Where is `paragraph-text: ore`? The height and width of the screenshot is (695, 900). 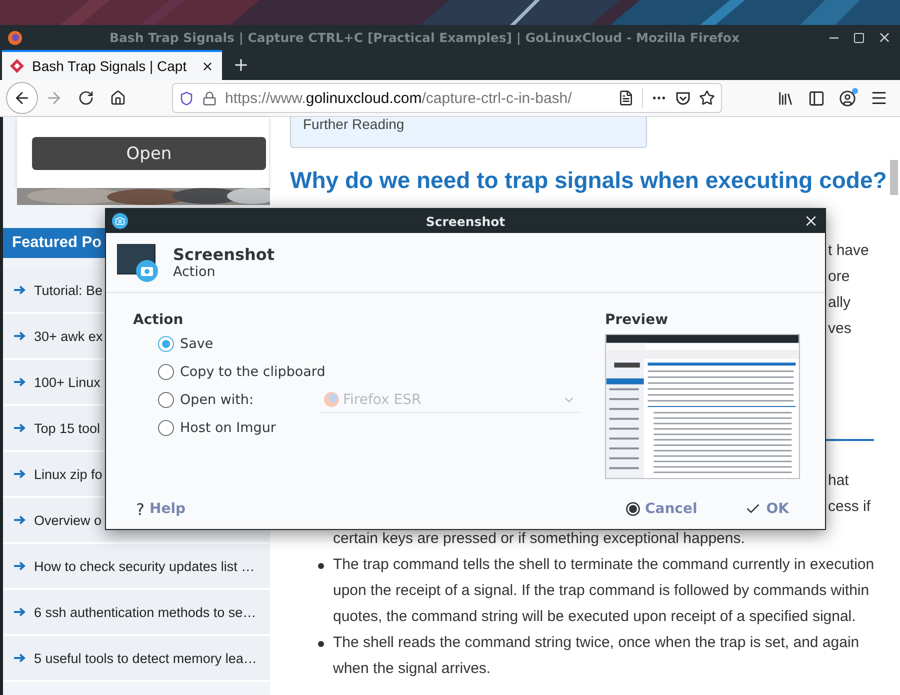 paragraph-text: ore is located at coordinates (839, 277).